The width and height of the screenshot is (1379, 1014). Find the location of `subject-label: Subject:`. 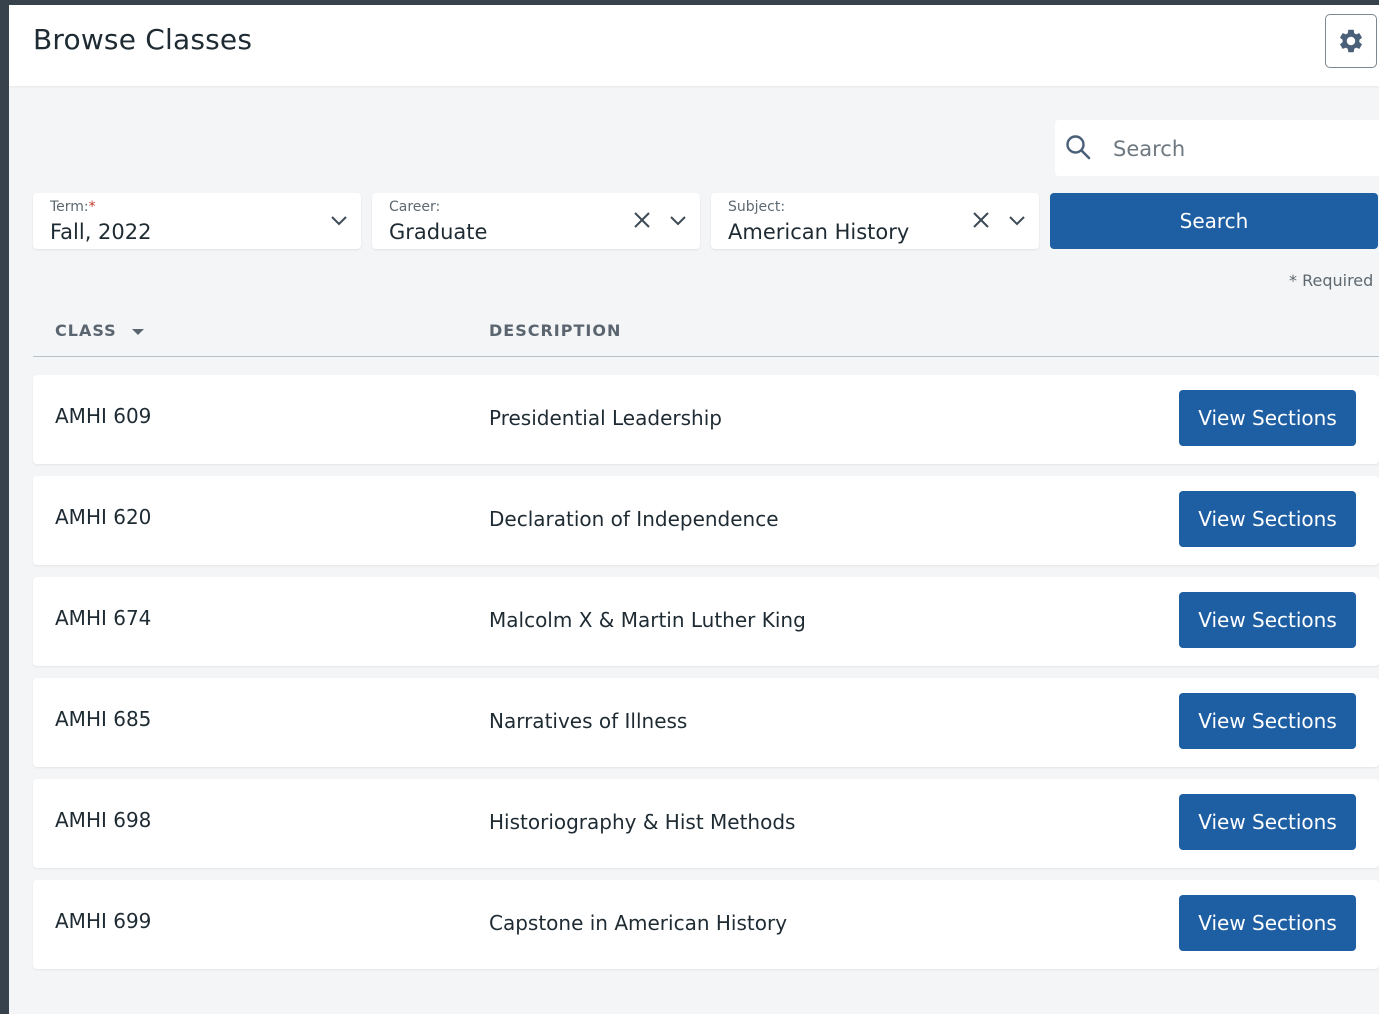

subject-label: Subject: is located at coordinates (757, 207).